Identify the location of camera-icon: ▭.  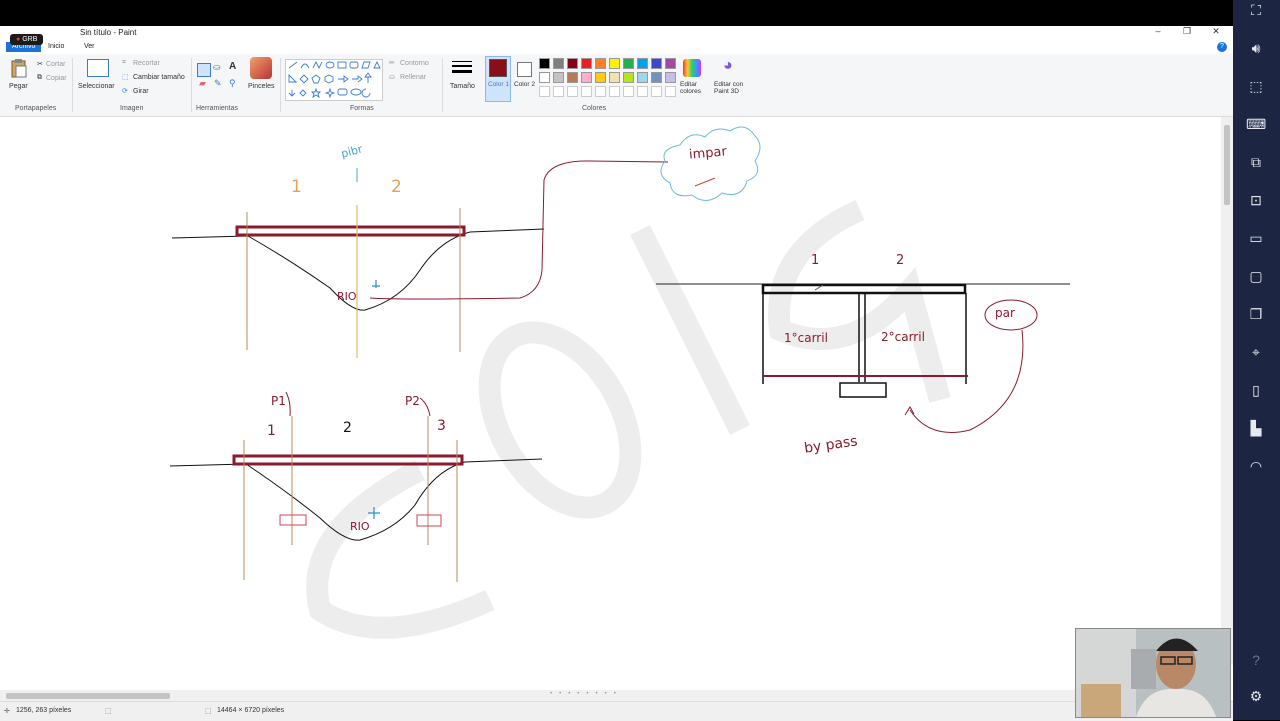
(1256, 238).